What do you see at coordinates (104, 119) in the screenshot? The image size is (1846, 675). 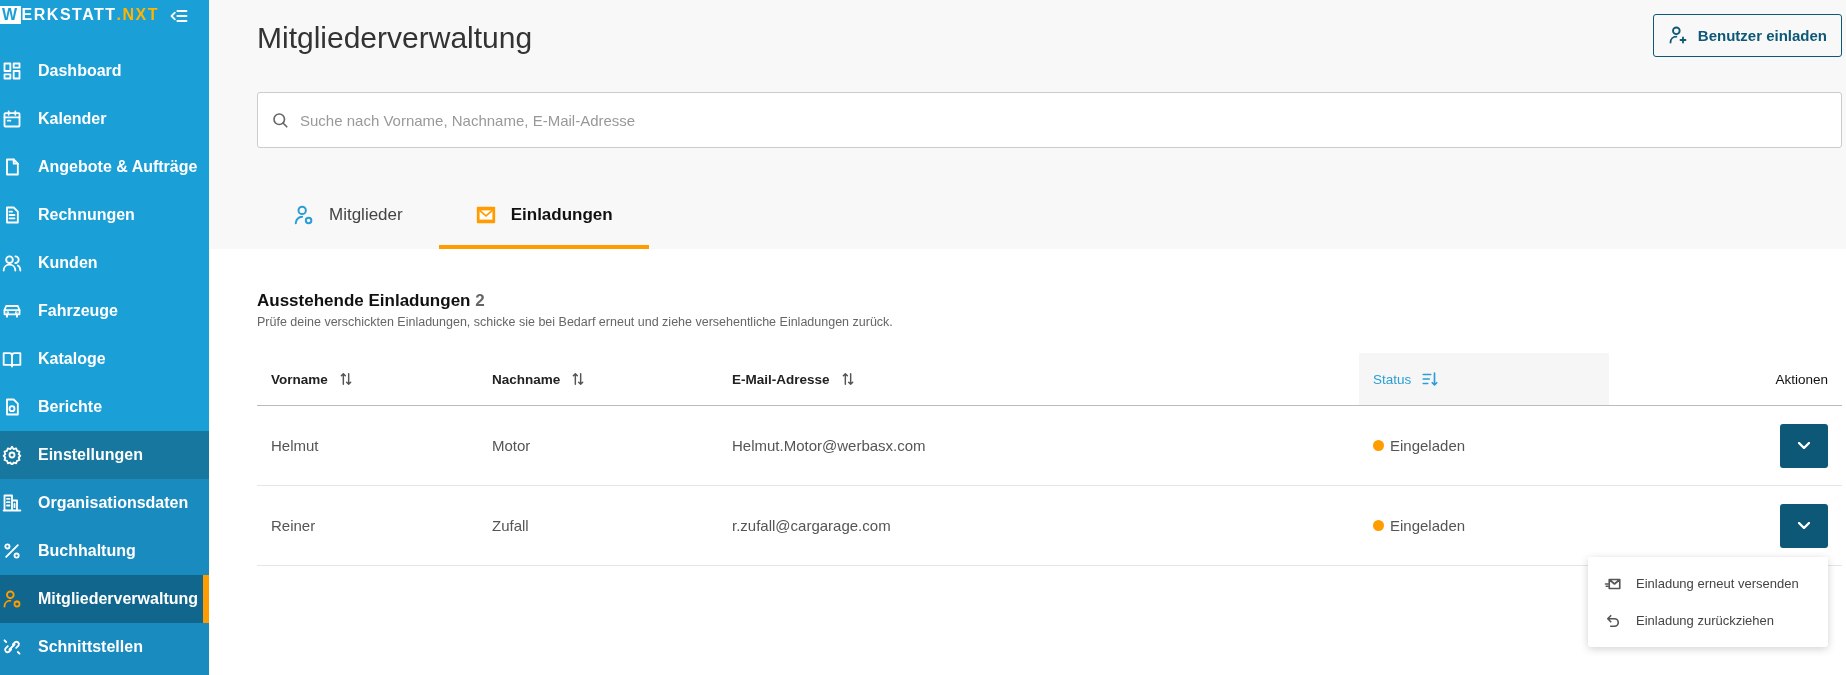 I see `sidebar-item: Kalender` at bounding box center [104, 119].